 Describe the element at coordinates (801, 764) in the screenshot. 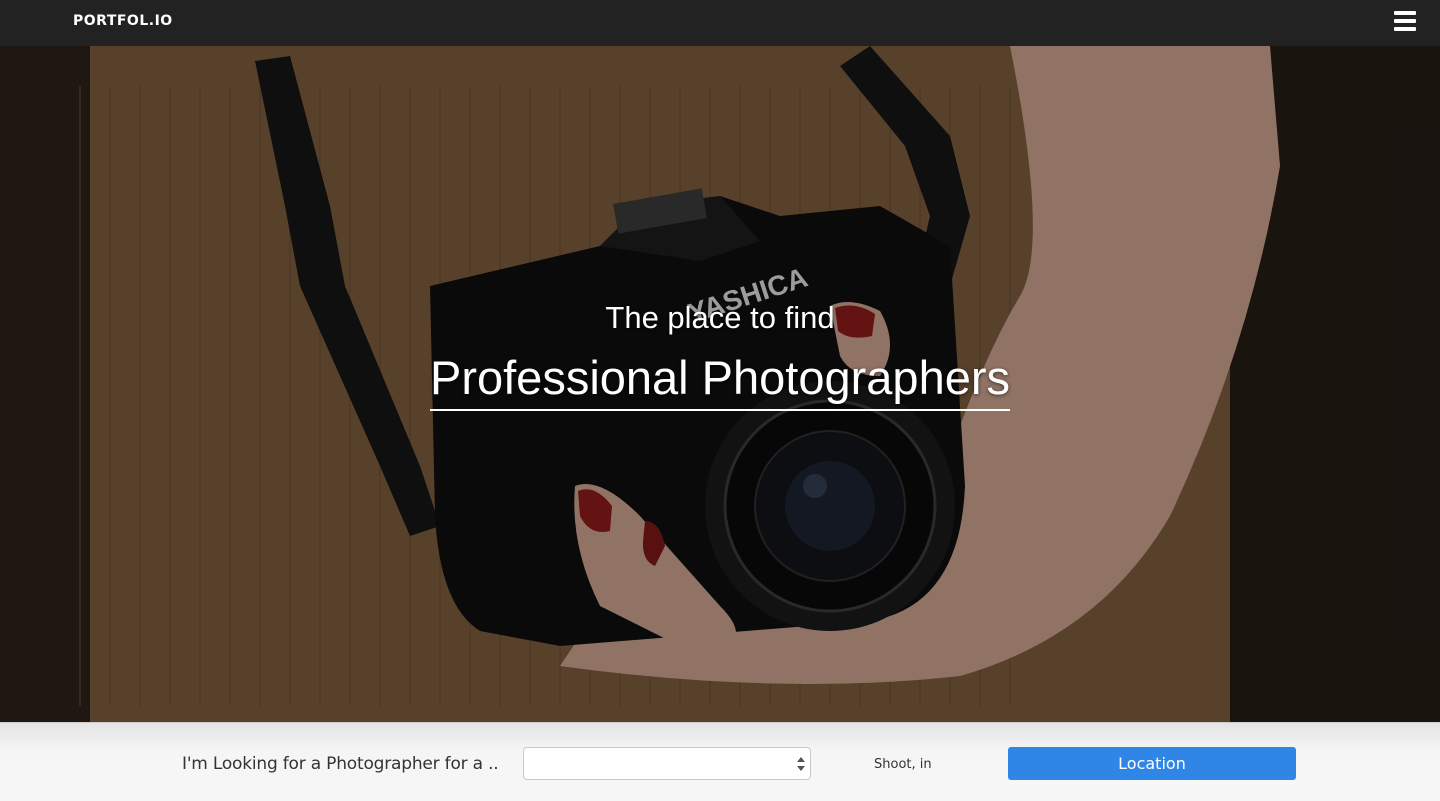

I see `select-arrows-icon` at that location.